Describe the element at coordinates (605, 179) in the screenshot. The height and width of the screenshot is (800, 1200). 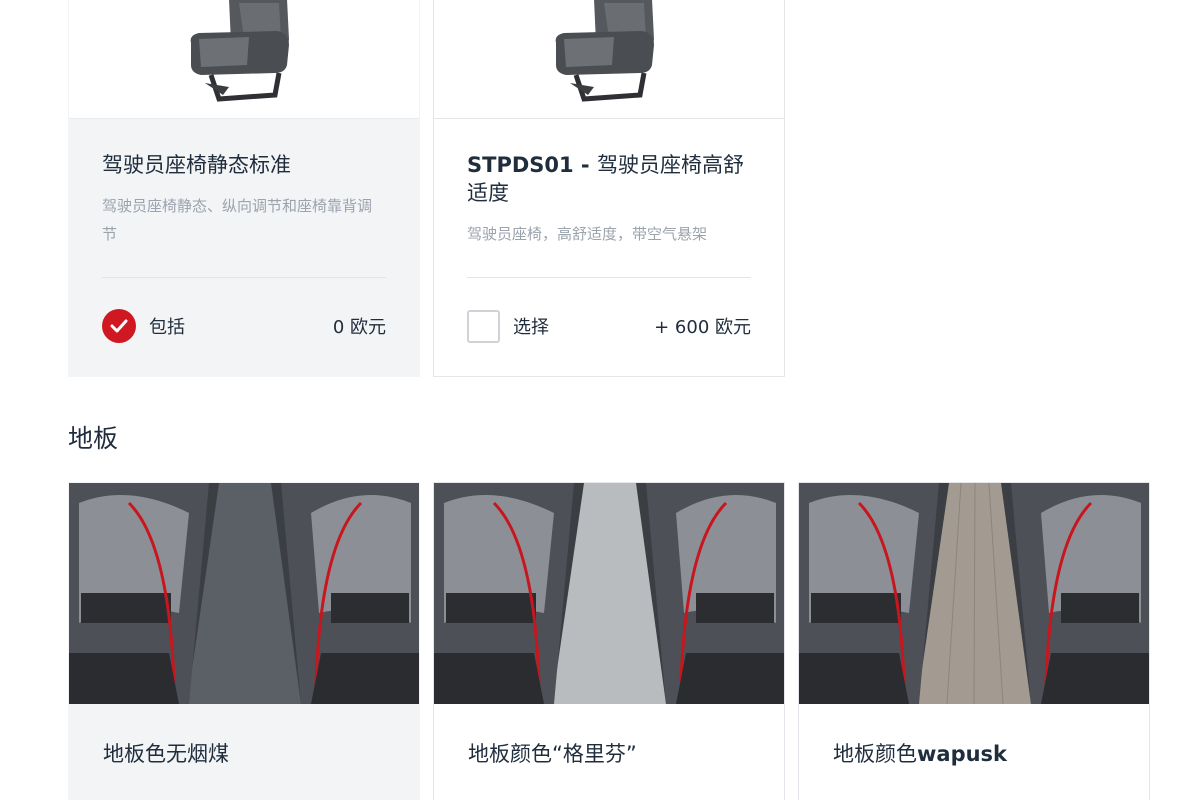
I see `seat-option-title: STPDS01 - 驾驶员座椅高舒适度` at that location.